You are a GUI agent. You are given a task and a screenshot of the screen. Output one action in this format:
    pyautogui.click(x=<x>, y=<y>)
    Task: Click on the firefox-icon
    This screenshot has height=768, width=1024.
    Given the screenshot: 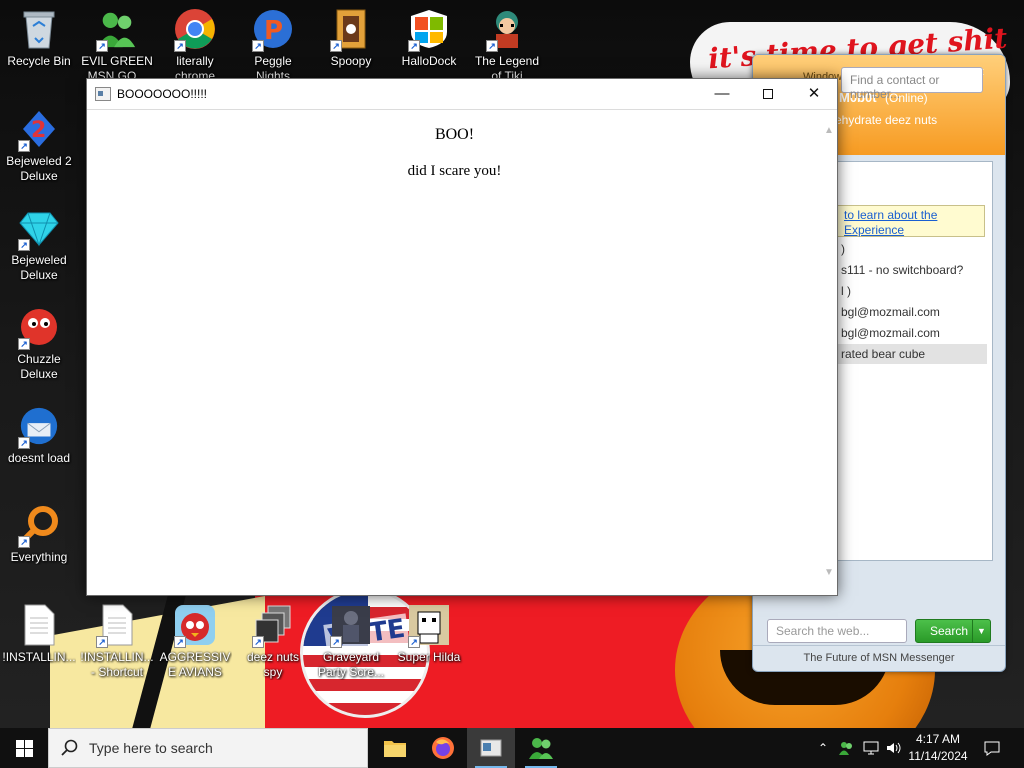 What is the action you would take?
    pyautogui.click(x=443, y=748)
    